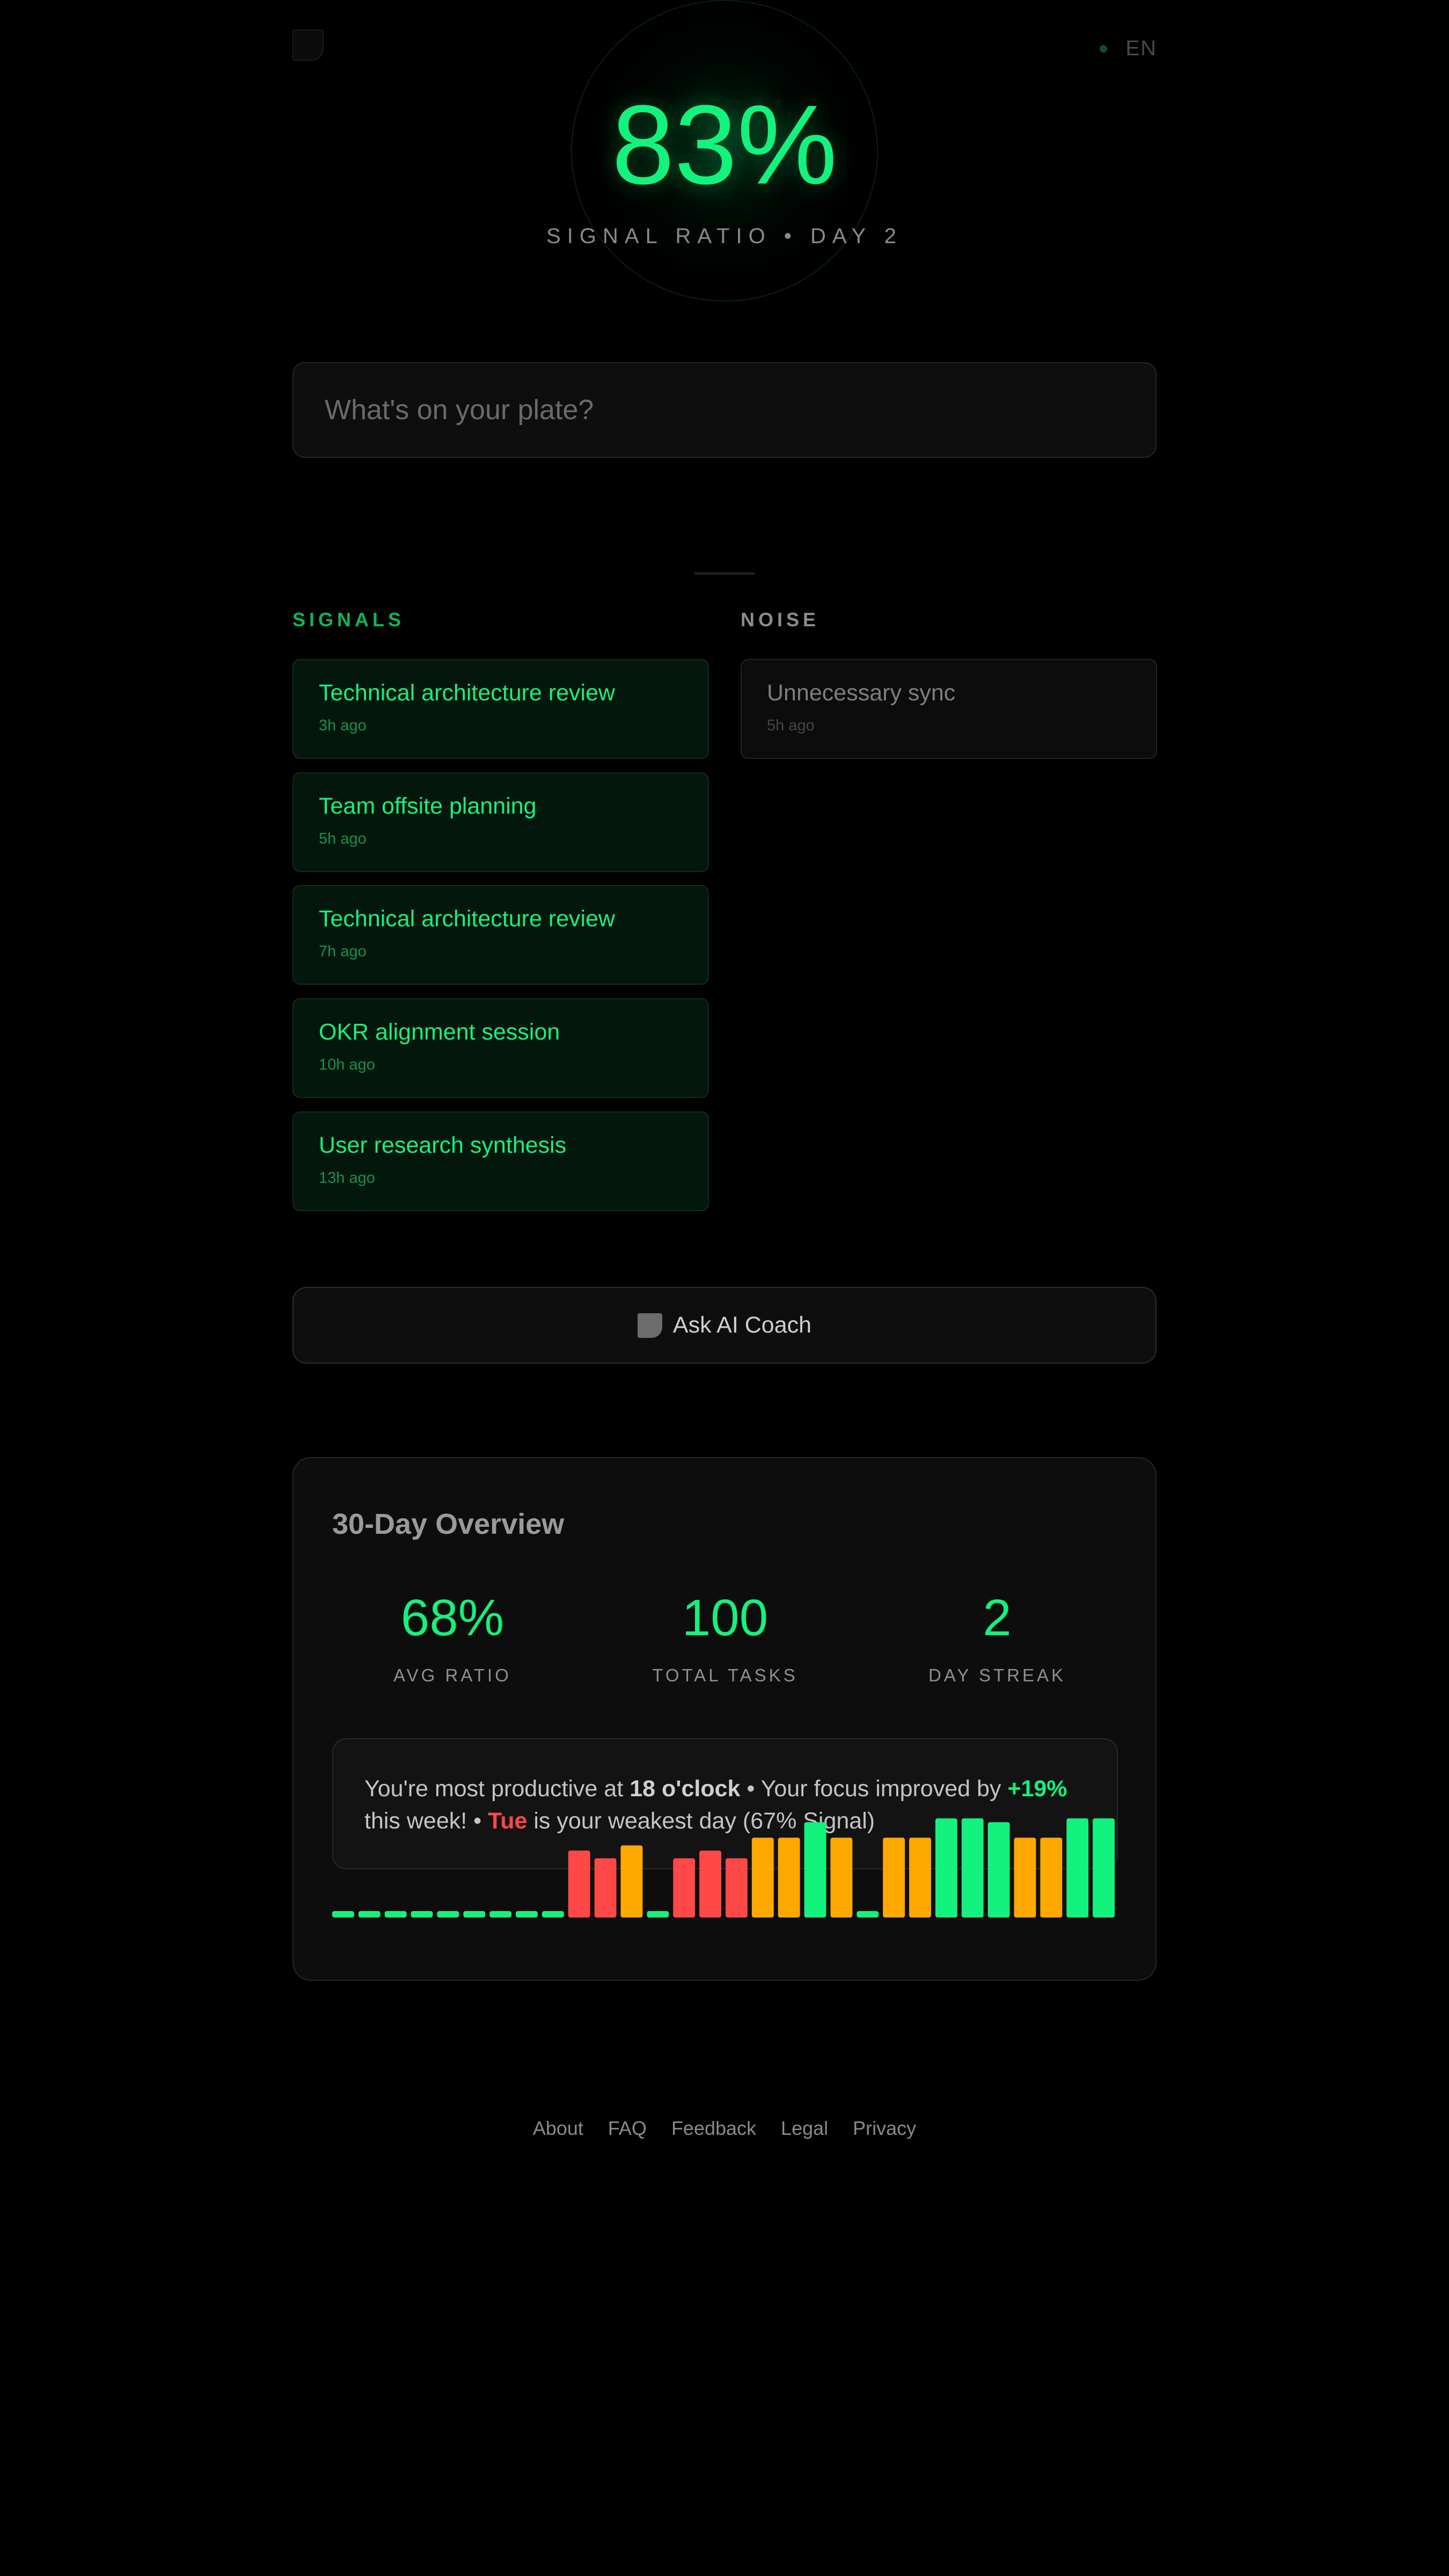  Describe the element at coordinates (452, 1617) in the screenshot. I see `stat-value: 68%` at that location.